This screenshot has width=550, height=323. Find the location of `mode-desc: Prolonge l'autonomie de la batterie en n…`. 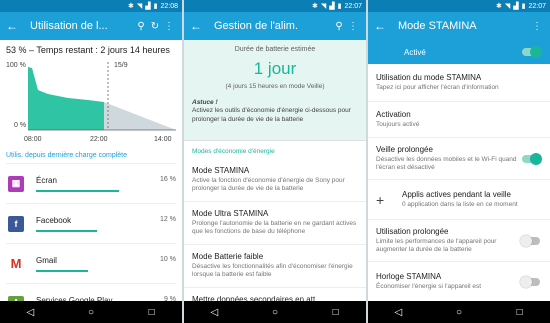

mode-desc: Prolonge l'autonomie de la batterie en n… is located at coordinates (274, 227).